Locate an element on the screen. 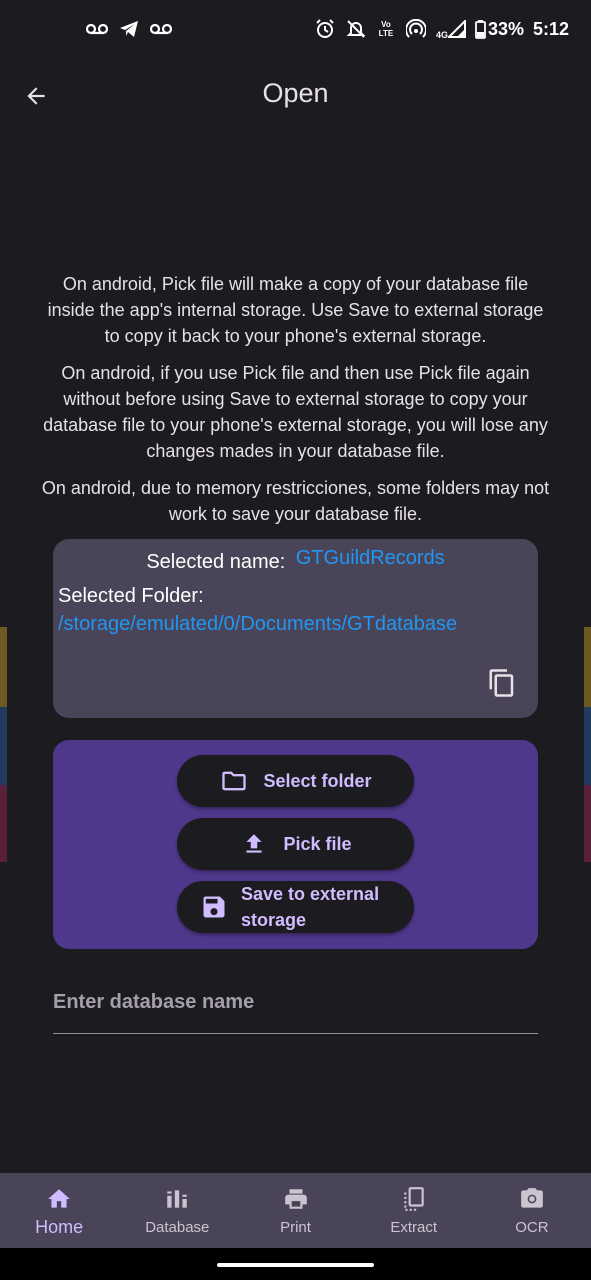 This screenshot has height=1280, width=591. nav-label-home: Home is located at coordinates (59, 1227).